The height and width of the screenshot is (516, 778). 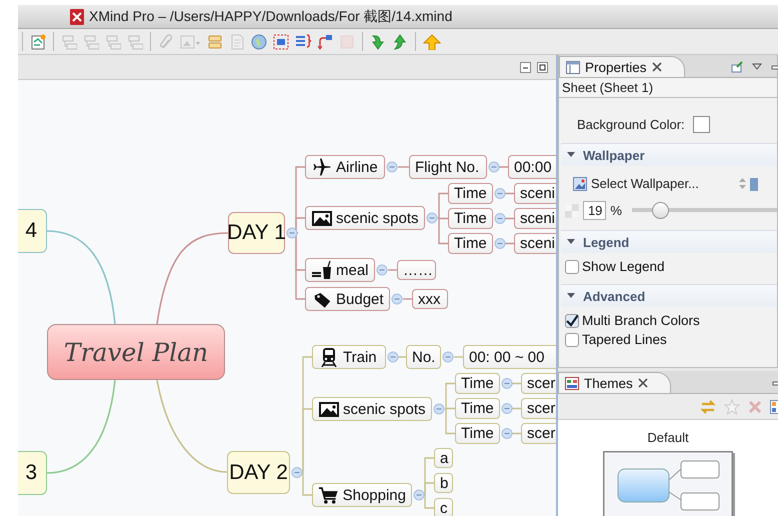 I want to click on topic-node: Airline, so click(x=345, y=167).